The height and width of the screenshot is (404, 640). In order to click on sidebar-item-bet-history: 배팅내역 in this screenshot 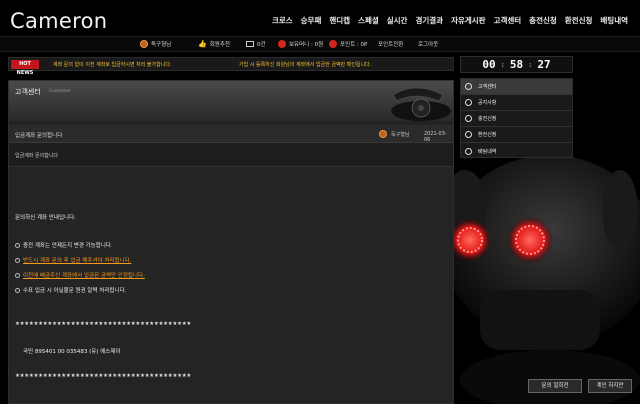, I will do `click(516, 151)`.